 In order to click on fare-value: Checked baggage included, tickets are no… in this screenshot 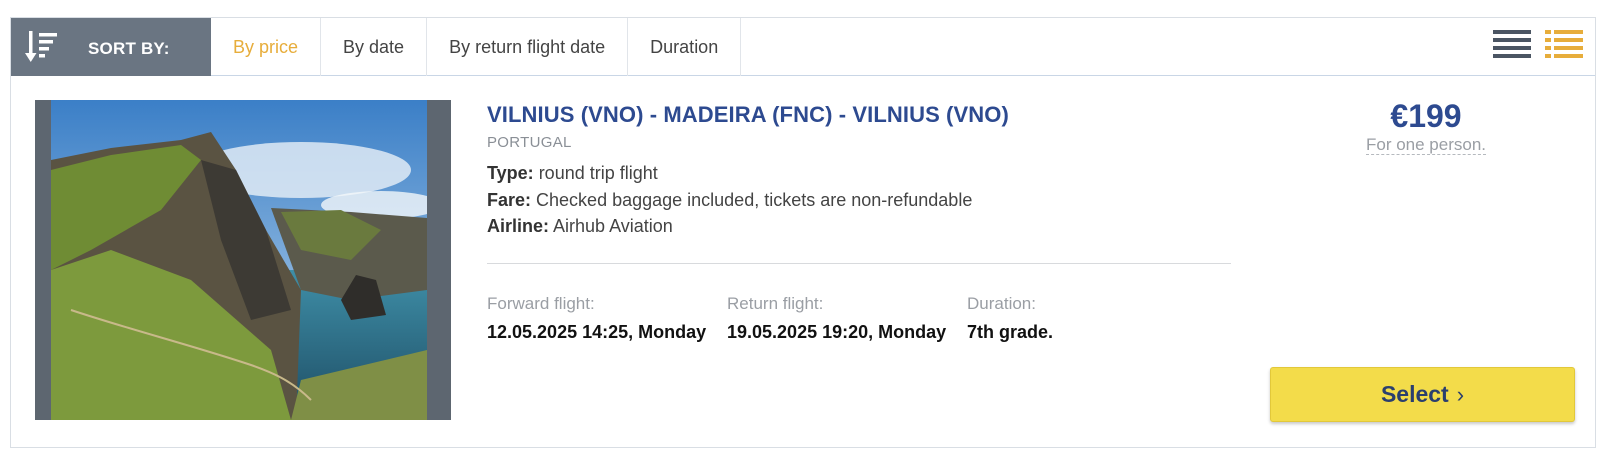, I will do `click(754, 200)`.